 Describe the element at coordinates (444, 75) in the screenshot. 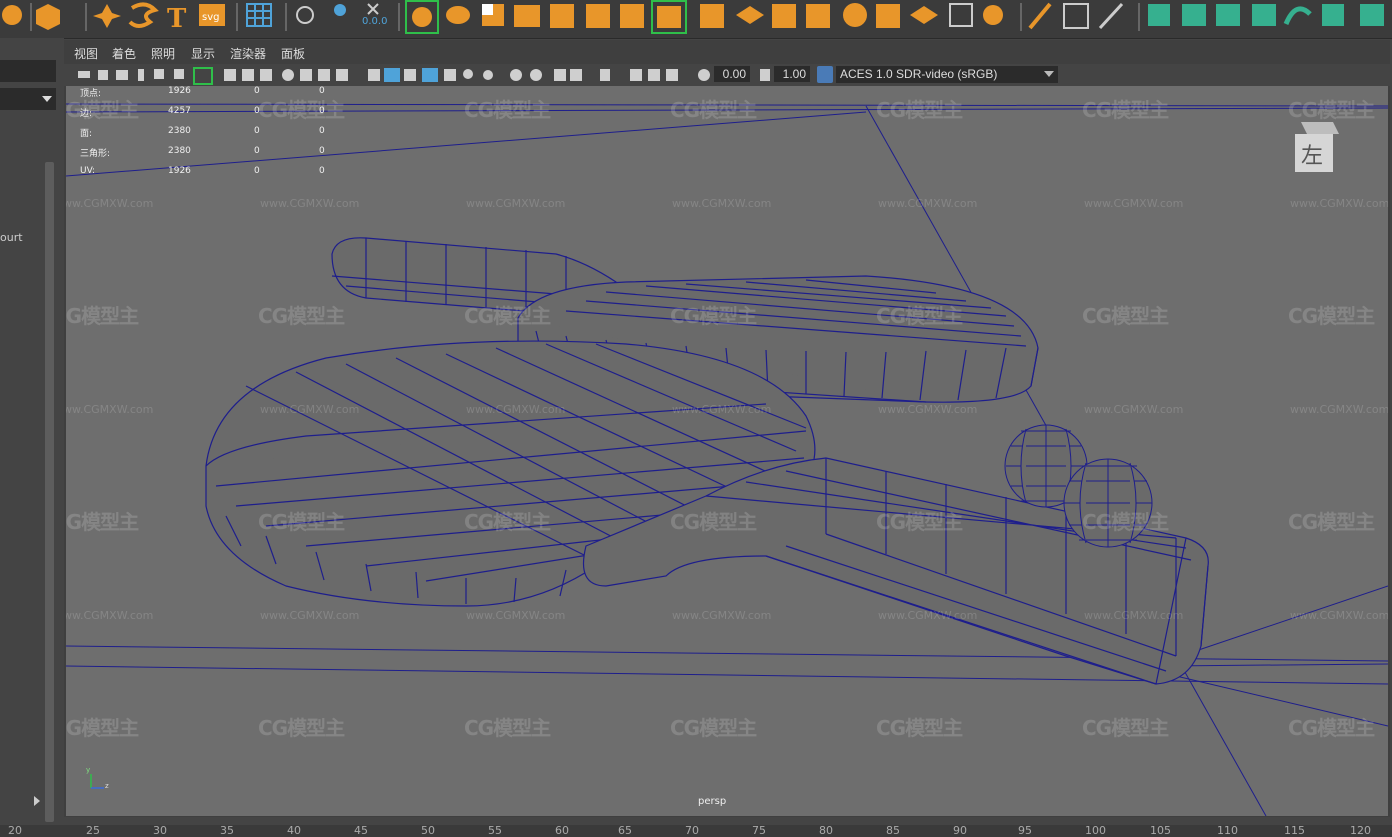

I see `panel-toolbar-icons` at that location.